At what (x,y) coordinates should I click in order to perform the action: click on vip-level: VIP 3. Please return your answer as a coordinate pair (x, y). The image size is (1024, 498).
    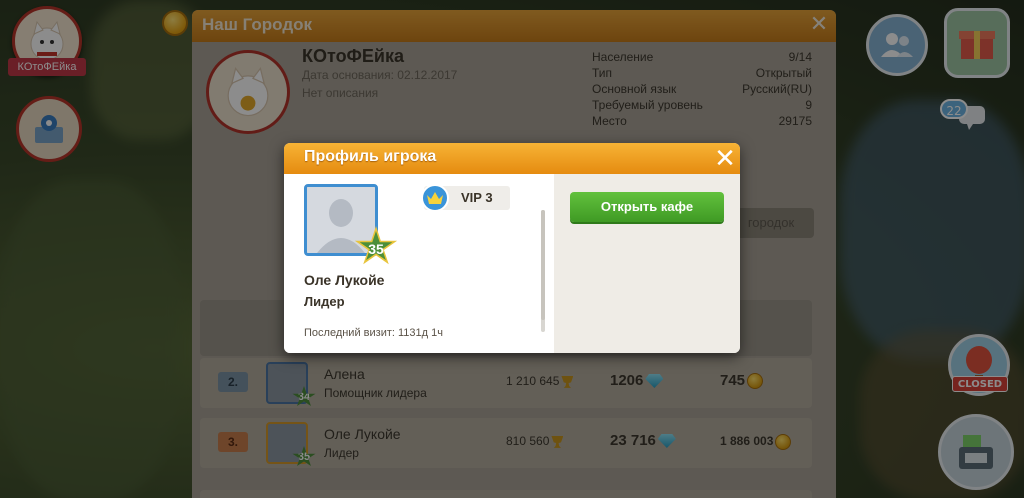
    Looking at the image, I should click on (477, 197).